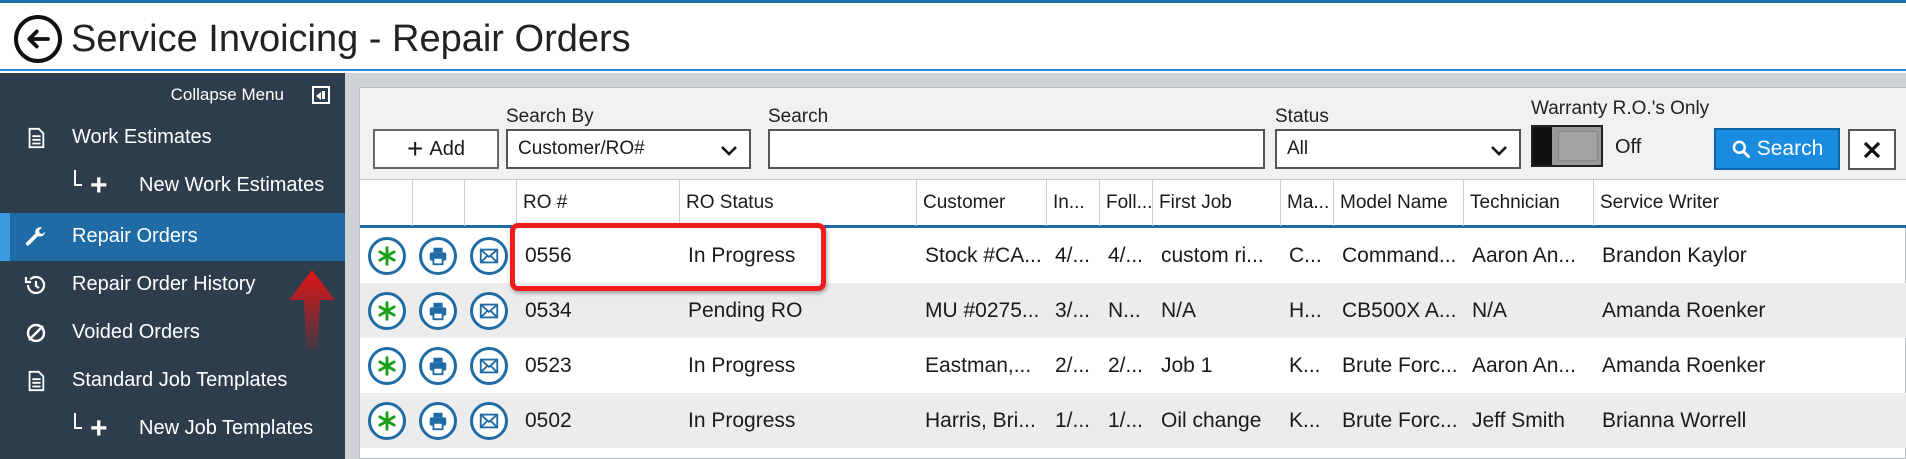  What do you see at coordinates (1872, 149) in the screenshot?
I see `clear-button` at bounding box center [1872, 149].